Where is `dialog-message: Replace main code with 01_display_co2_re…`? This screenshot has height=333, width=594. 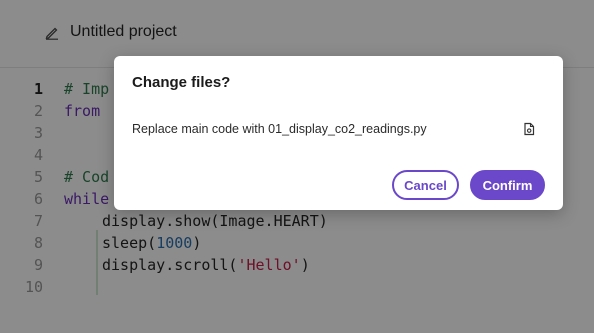 dialog-message: Replace main code with 01_display_co2_re… is located at coordinates (279, 129).